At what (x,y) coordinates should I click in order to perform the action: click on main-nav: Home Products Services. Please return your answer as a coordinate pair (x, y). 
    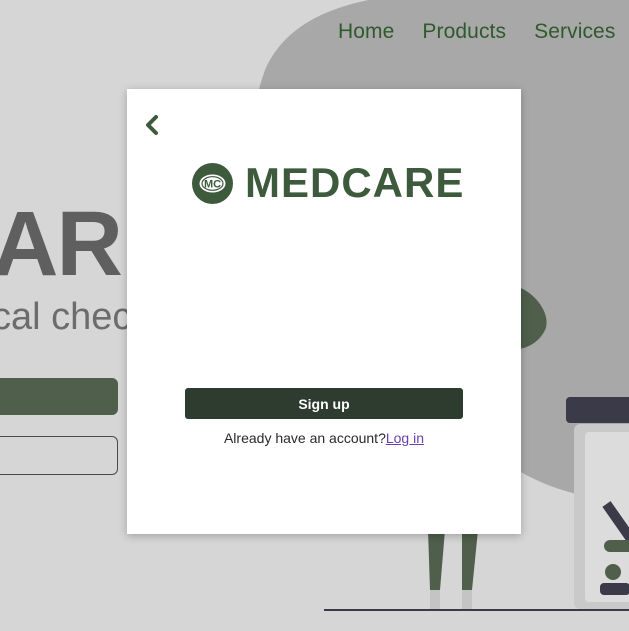
    Looking at the image, I should click on (476, 32).